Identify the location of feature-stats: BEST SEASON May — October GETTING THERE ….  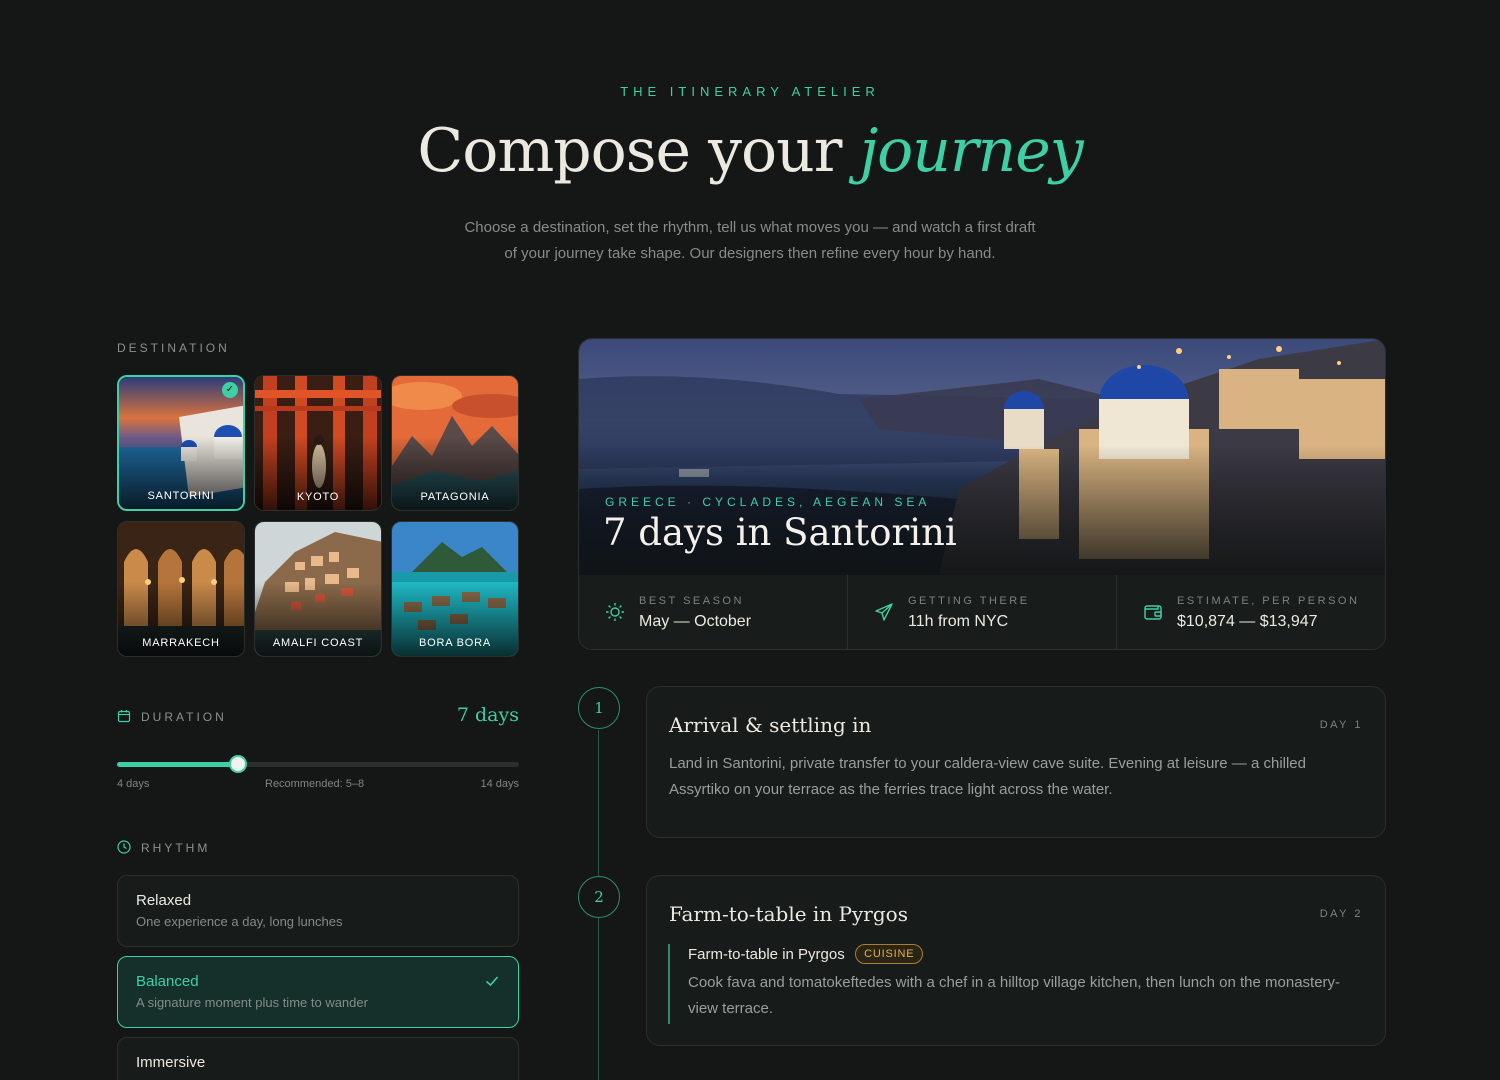
(982, 612).